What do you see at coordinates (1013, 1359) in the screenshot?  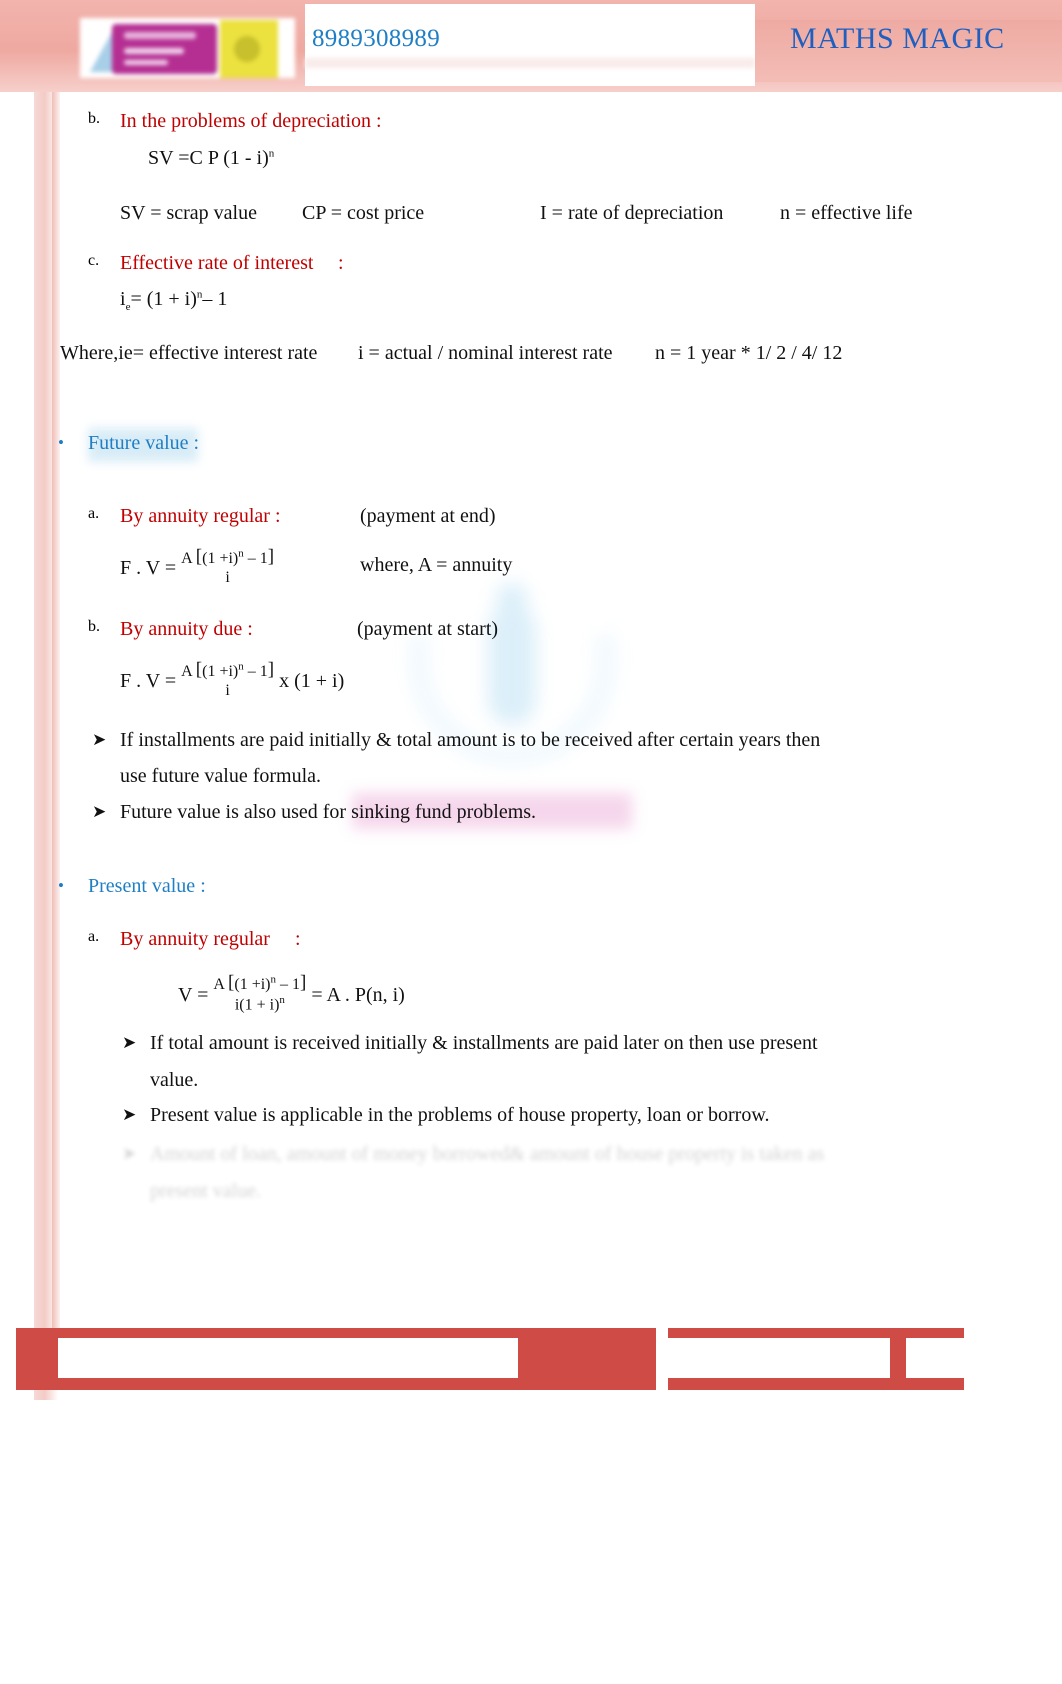 I see `footer-right-edge` at bounding box center [1013, 1359].